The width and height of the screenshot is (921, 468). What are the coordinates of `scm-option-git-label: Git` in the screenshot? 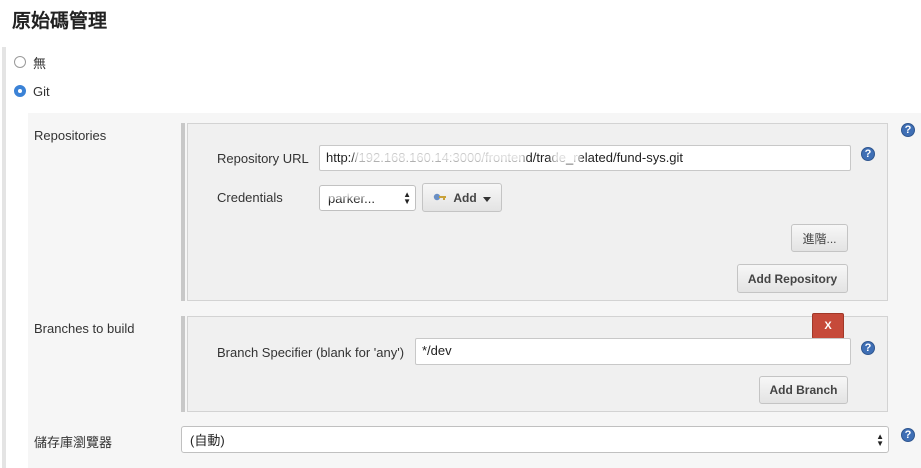 It's located at (41, 91).